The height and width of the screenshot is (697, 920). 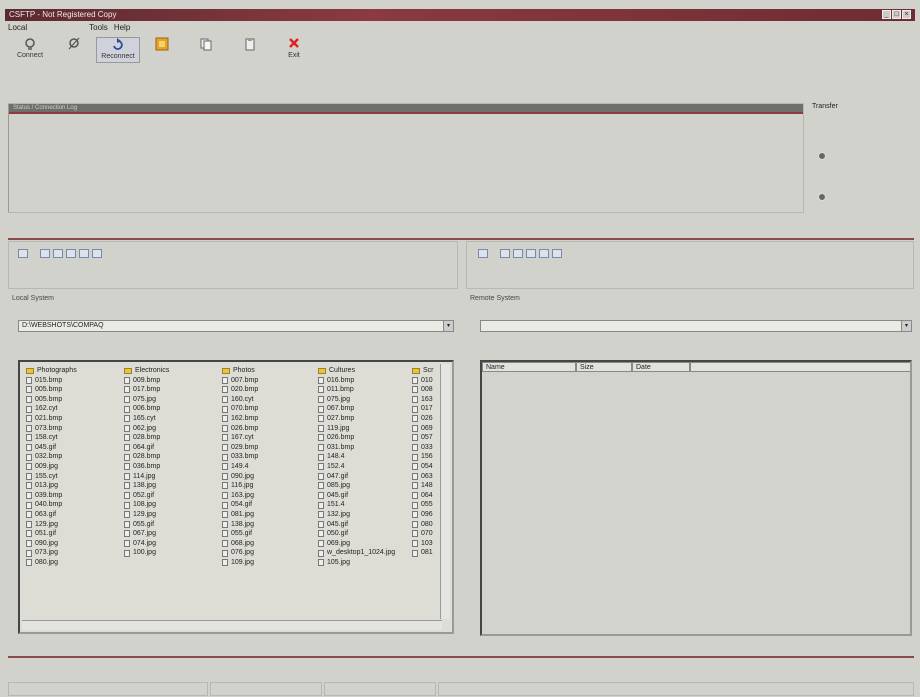 What do you see at coordinates (426, 486) in the screenshot?
I see `file-item: 148` at bounding box center [426, 486].